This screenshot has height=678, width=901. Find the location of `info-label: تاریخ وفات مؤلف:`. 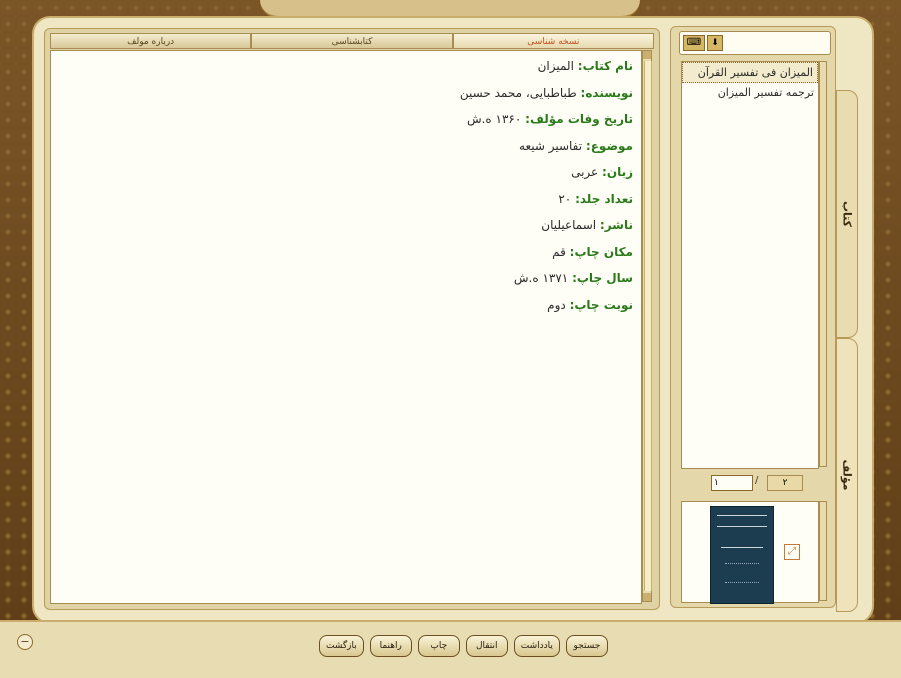

info-label: تاریخ وفات مؤلف: is located at coordinates (579, 119).